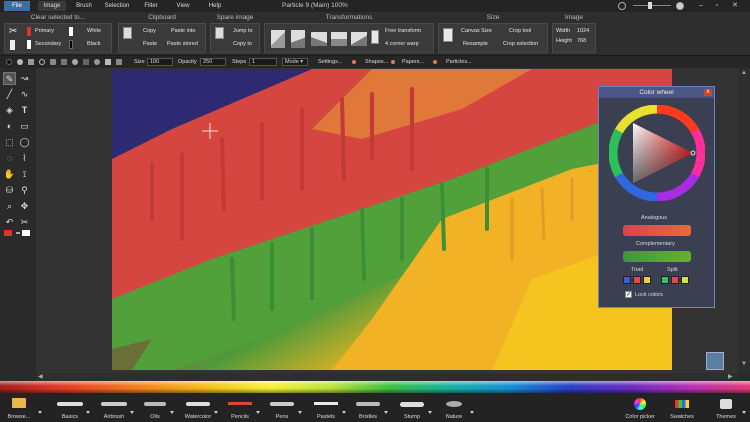 The image size is (750, 422). What do you see at coordinates (476, 31) in the screenshot?
I see `canvas-size-button: Canvas Size` at bounding box center [476, 31].